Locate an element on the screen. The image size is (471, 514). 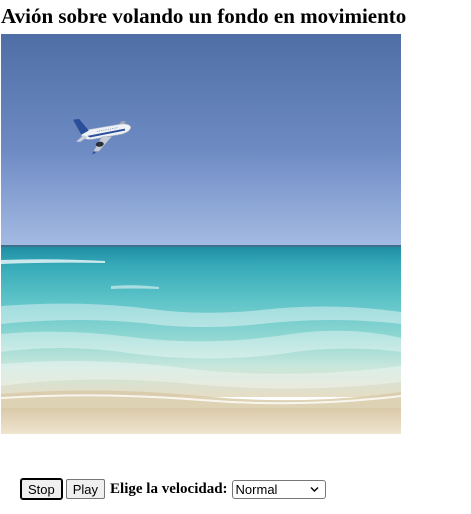
speed-select: Normal is located at coordinates (278, 489).